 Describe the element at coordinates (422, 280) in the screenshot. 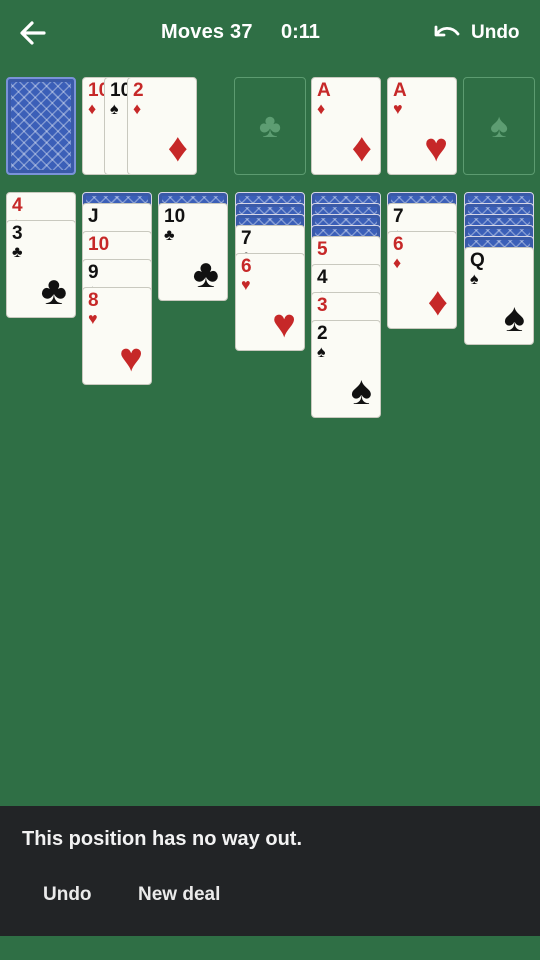

I see `tableau-card: 6 ♦ ♦` at that location.